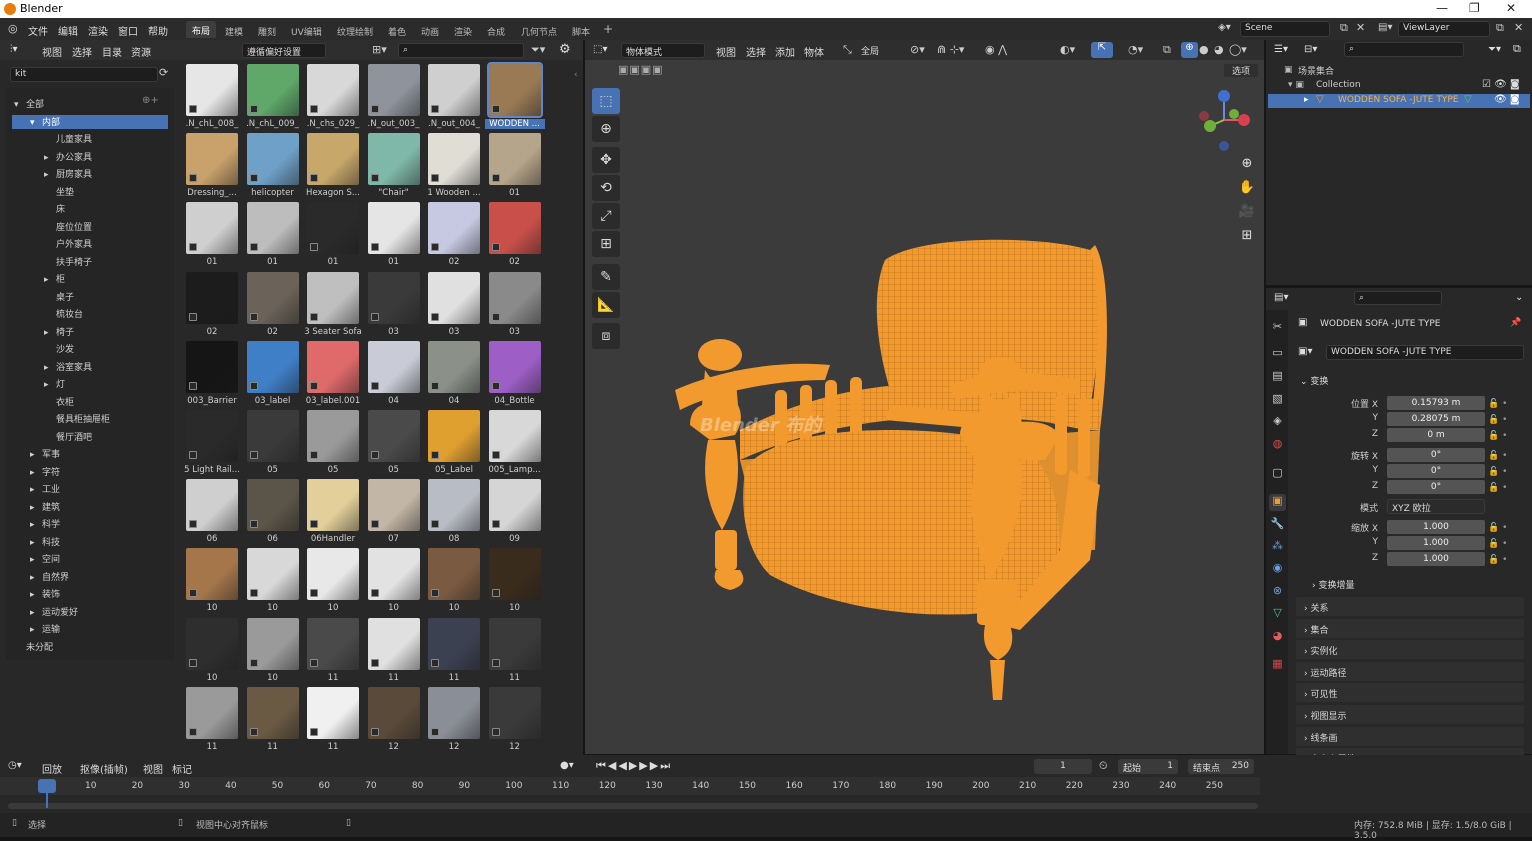  I want to click on asset-tile: .N_chL_008_, so click(213, 99).